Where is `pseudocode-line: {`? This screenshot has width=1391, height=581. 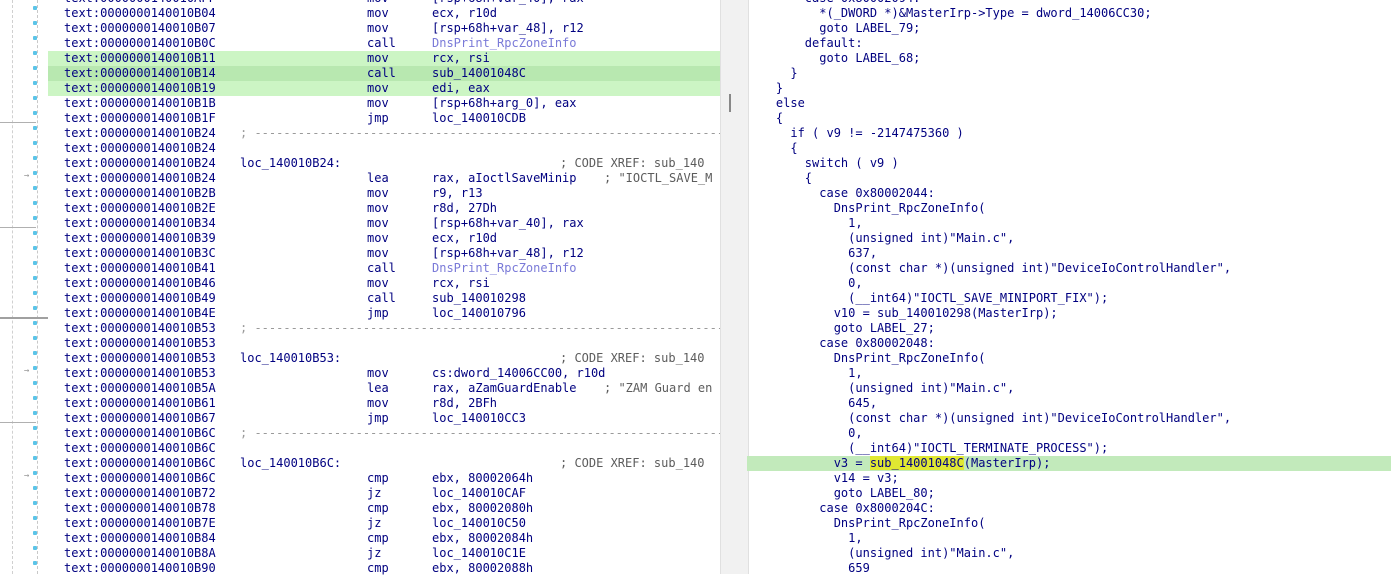 pseudocode-line: { is located at coordinates (1069, 118).